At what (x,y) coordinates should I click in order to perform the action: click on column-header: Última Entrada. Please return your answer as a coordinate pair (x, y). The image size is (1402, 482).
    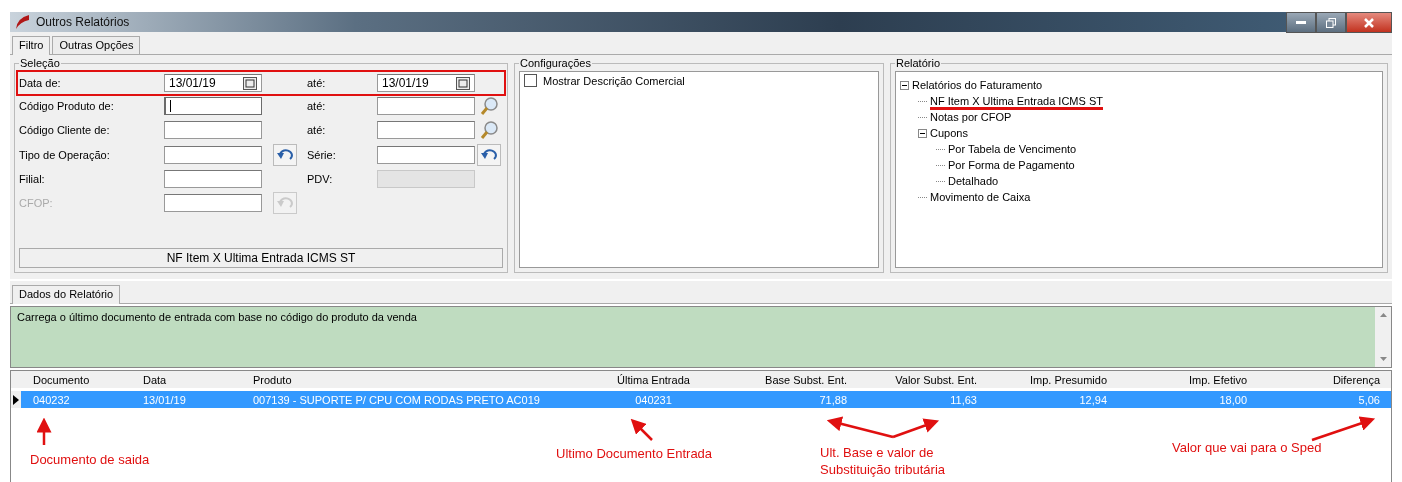
    Looking at the image, I should click on (653, 379).